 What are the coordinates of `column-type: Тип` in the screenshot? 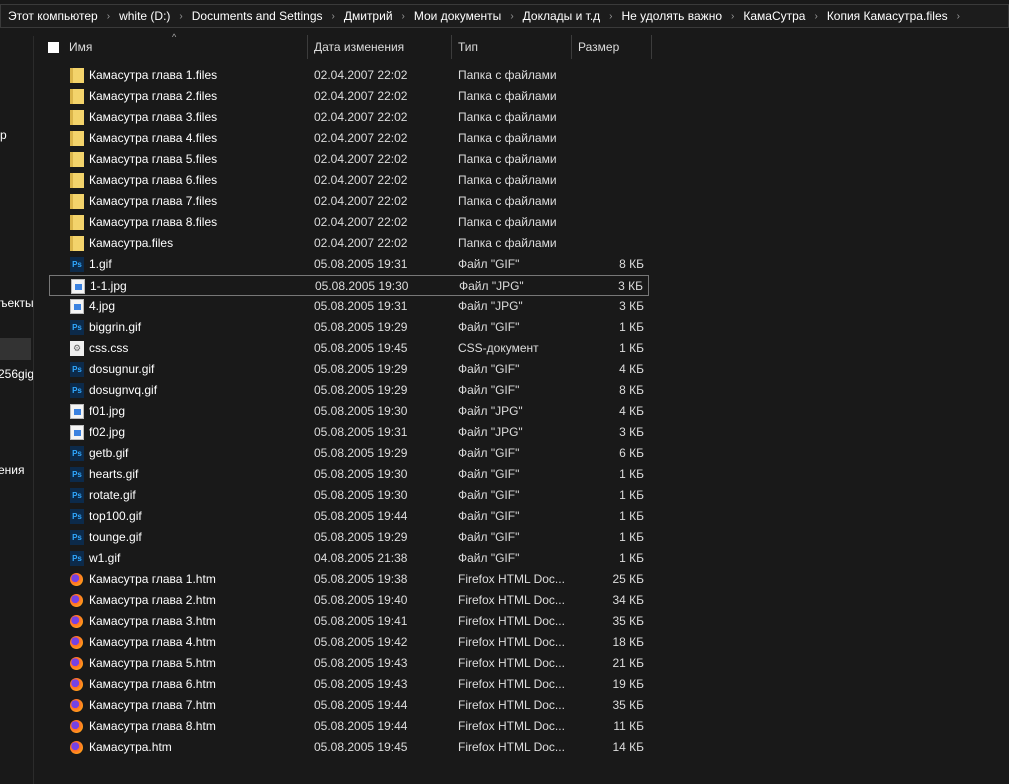 It's located at (512, 47).